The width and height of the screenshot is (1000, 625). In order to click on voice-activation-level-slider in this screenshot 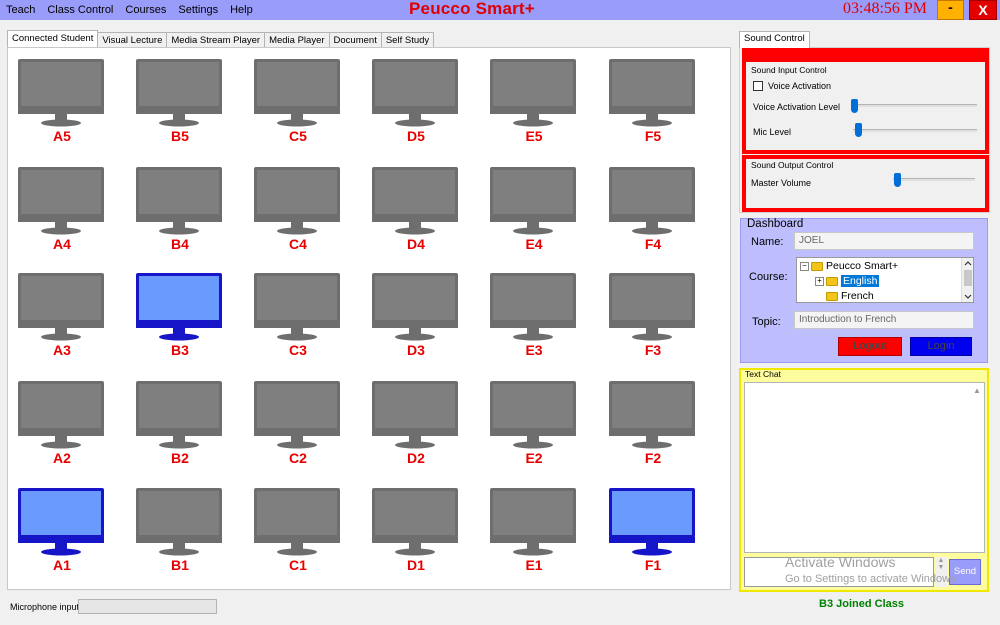, I will do `click(854, 106)`.